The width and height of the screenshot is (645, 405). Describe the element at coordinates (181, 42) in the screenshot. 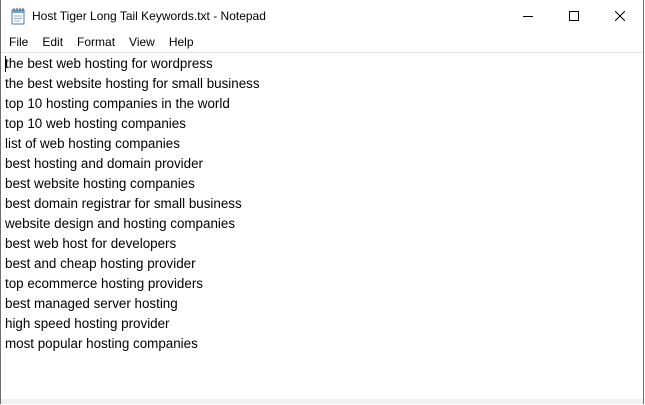

I see `menu-help: Help` at that location.